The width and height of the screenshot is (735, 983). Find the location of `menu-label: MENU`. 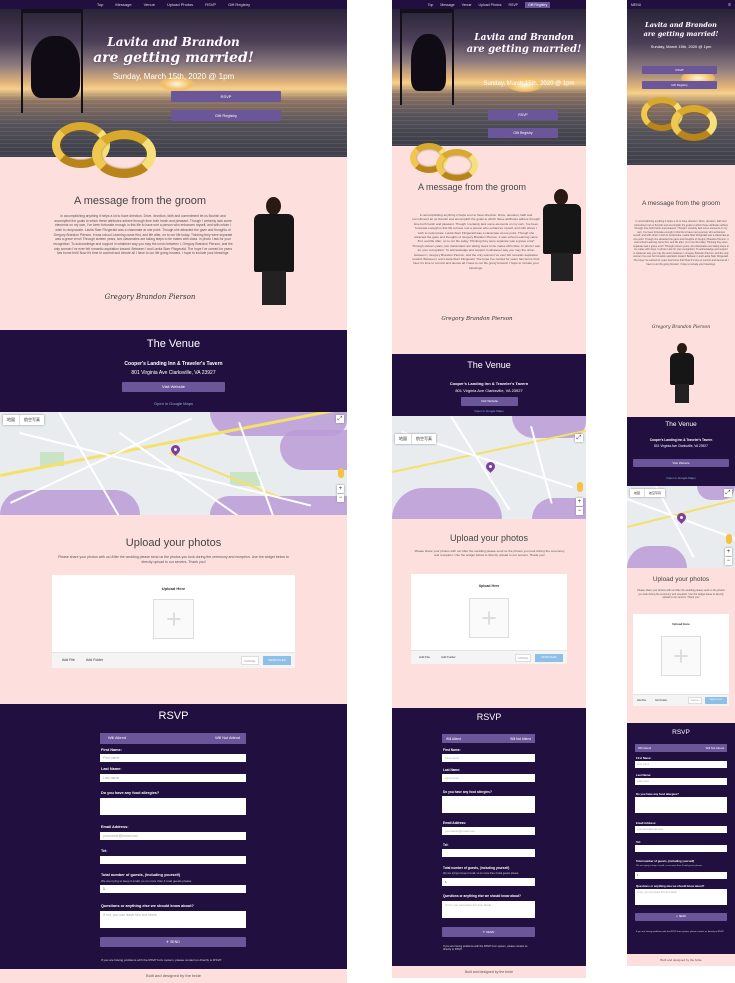

menu-label: MENU is located at coordinates (636, 5).